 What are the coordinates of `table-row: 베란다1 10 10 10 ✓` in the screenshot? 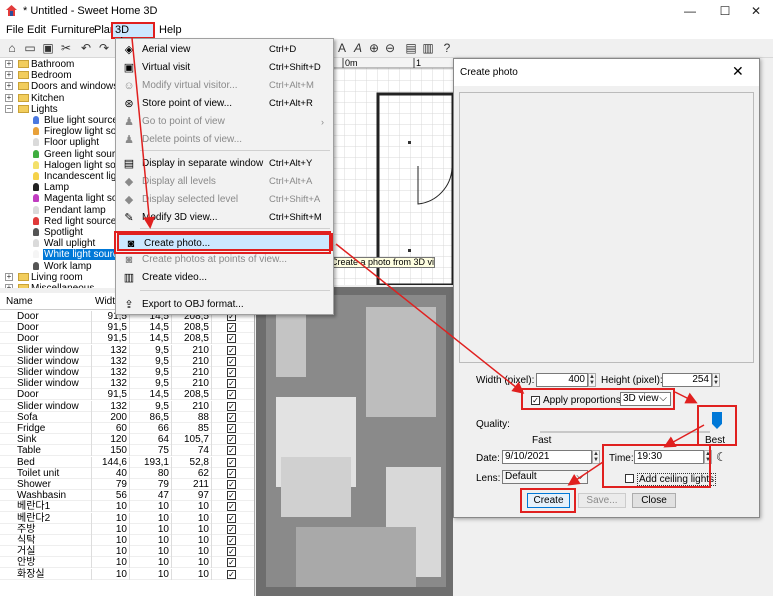 It's located at (127, 507).